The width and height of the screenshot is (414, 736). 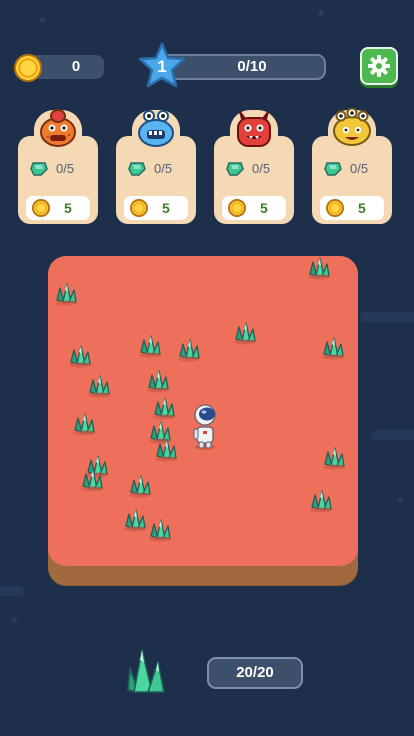 What do you see at coordinates (146, 671) in the screenshot?
I see `green-crystal-icon` at bounding box center [146, 671].